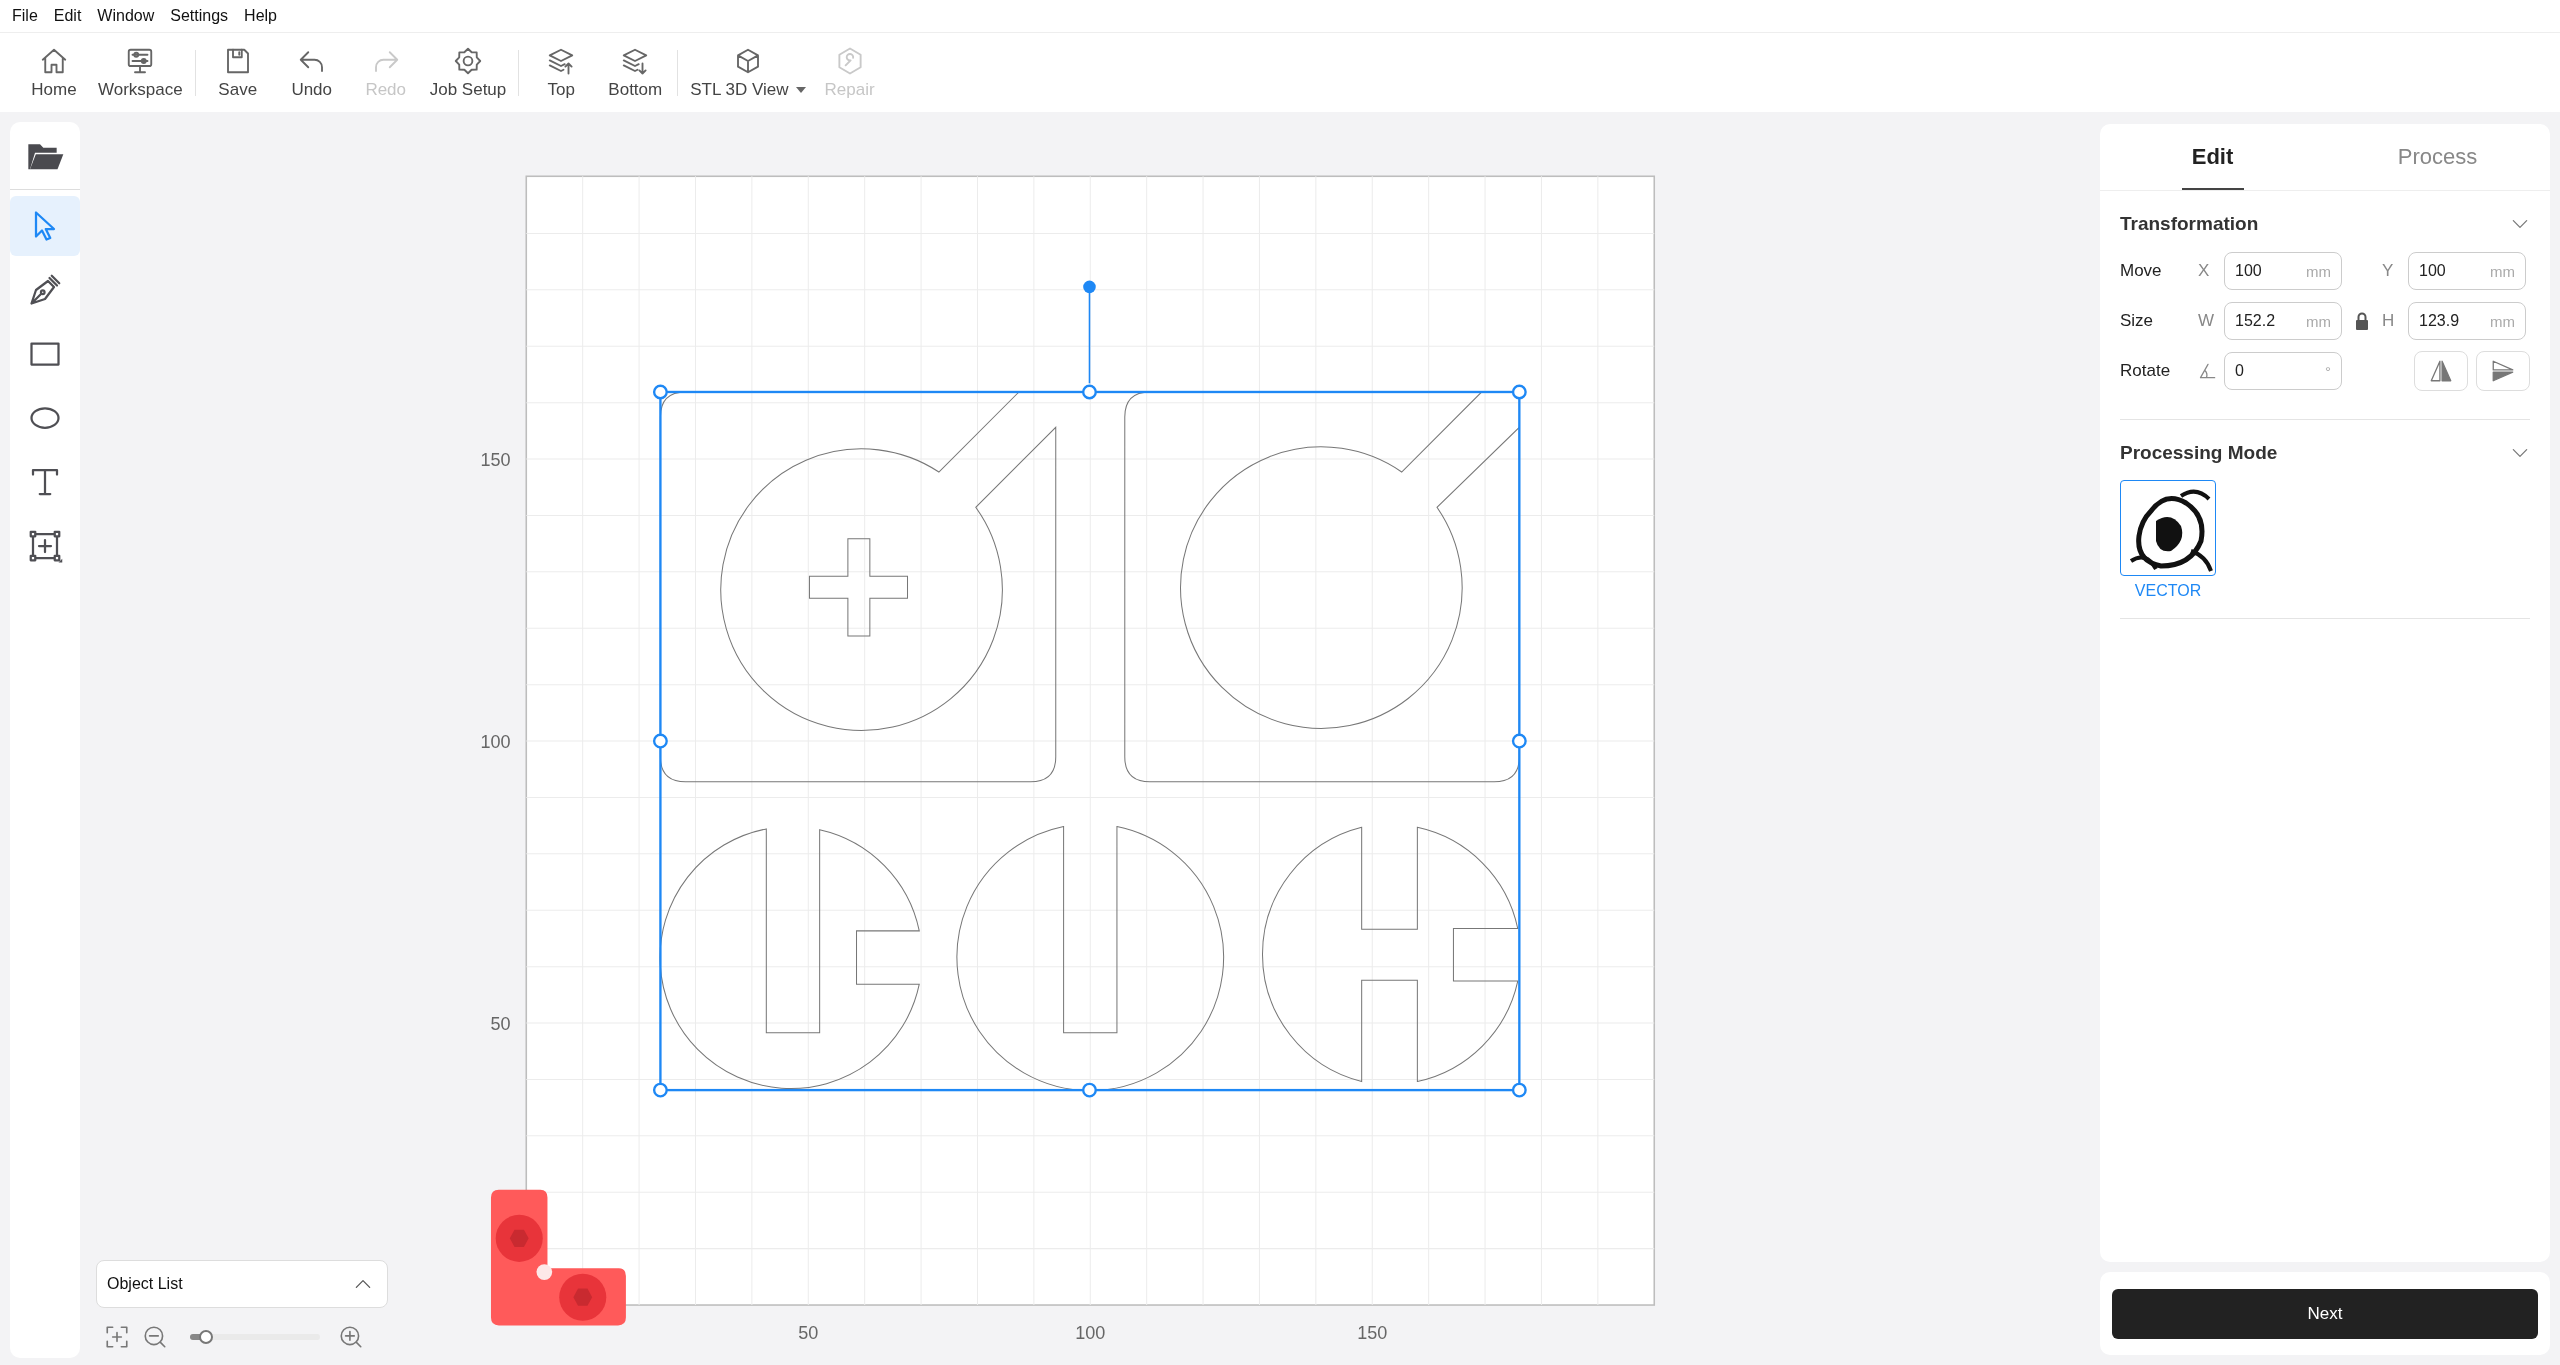 This screenshot has width=2560, height=1365. What do you see at coordinates (2189, 224) in the screenshot?
I see `section-title: Transformation` at bounding box center [2189, 224].